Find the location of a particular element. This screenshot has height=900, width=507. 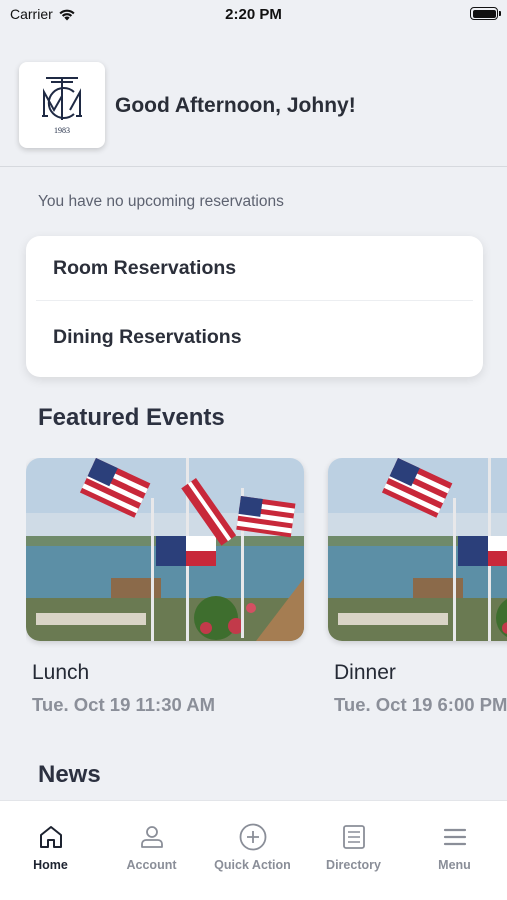

status-time: 2:20 PM is located at coordinates (253, 14).